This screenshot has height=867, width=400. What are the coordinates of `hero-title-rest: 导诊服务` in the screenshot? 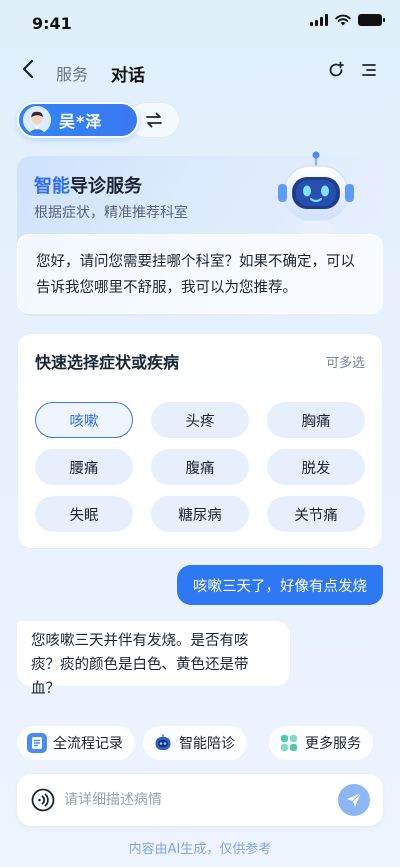 It's located at (106, 186).